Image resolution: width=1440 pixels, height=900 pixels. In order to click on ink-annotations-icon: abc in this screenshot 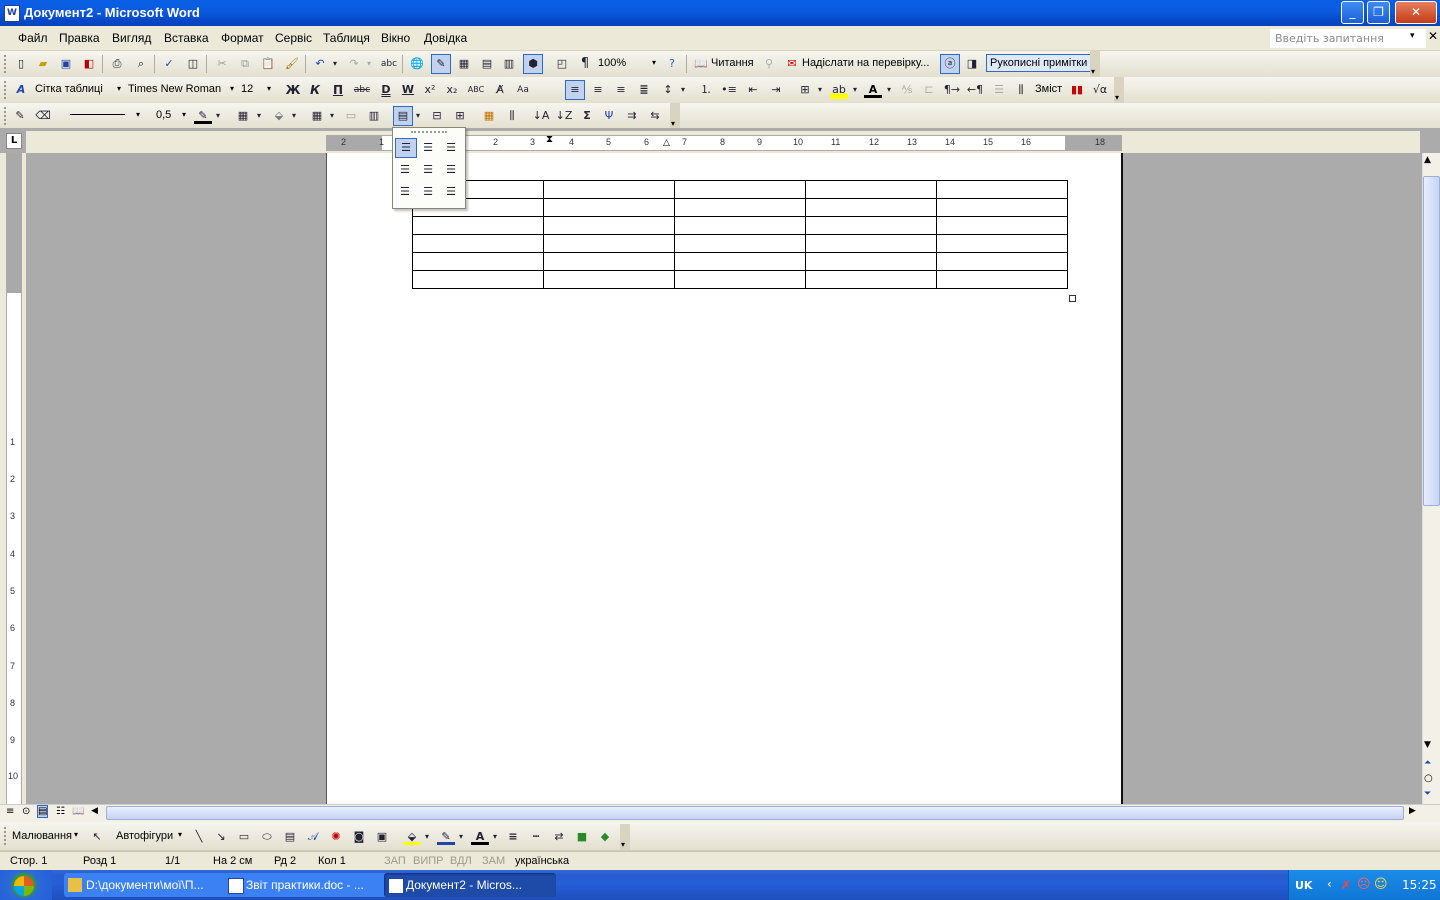, I will do `click(389, 64)`.